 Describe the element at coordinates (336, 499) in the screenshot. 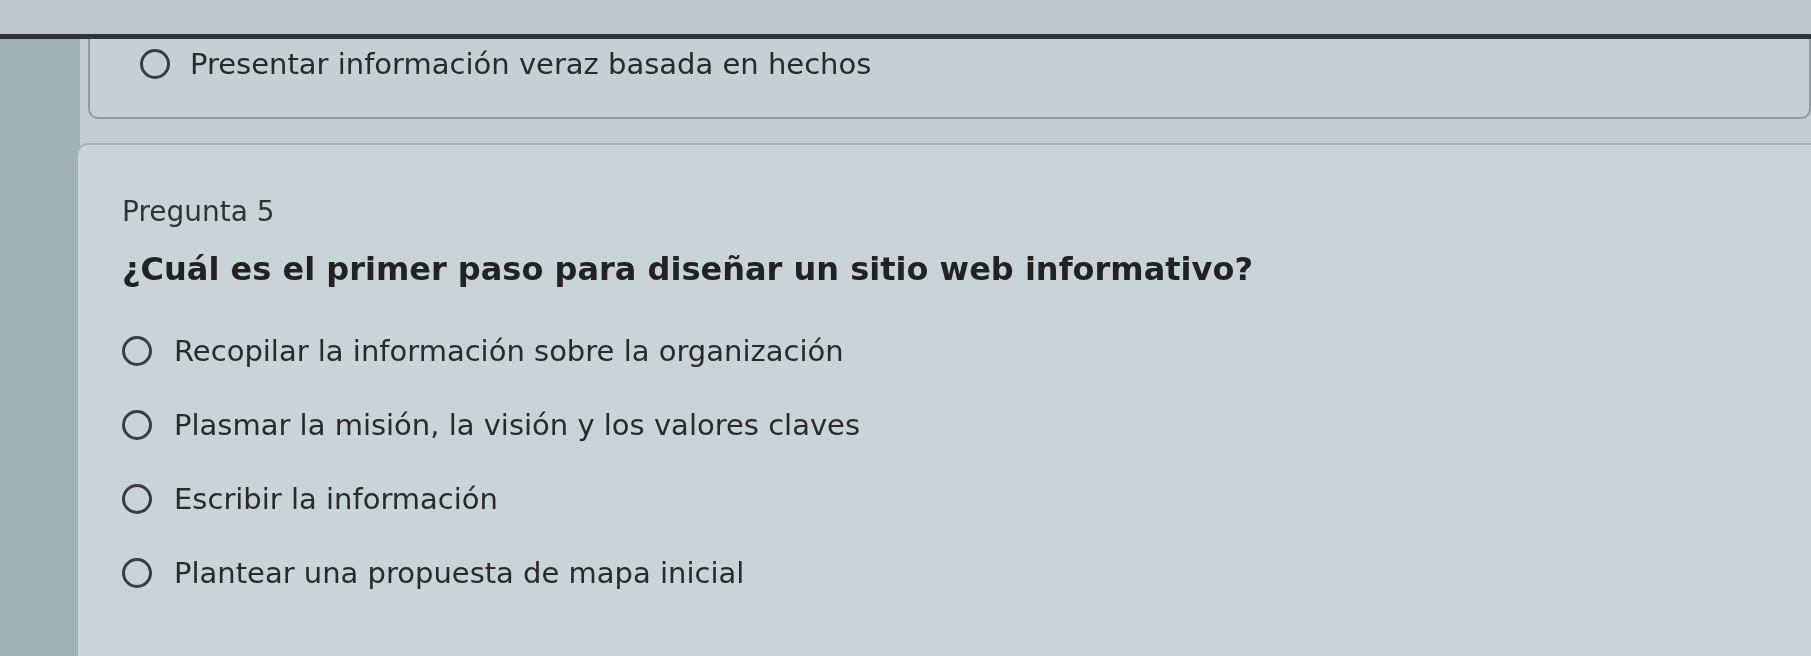

I see `option-label: Escribir la información` at that location.